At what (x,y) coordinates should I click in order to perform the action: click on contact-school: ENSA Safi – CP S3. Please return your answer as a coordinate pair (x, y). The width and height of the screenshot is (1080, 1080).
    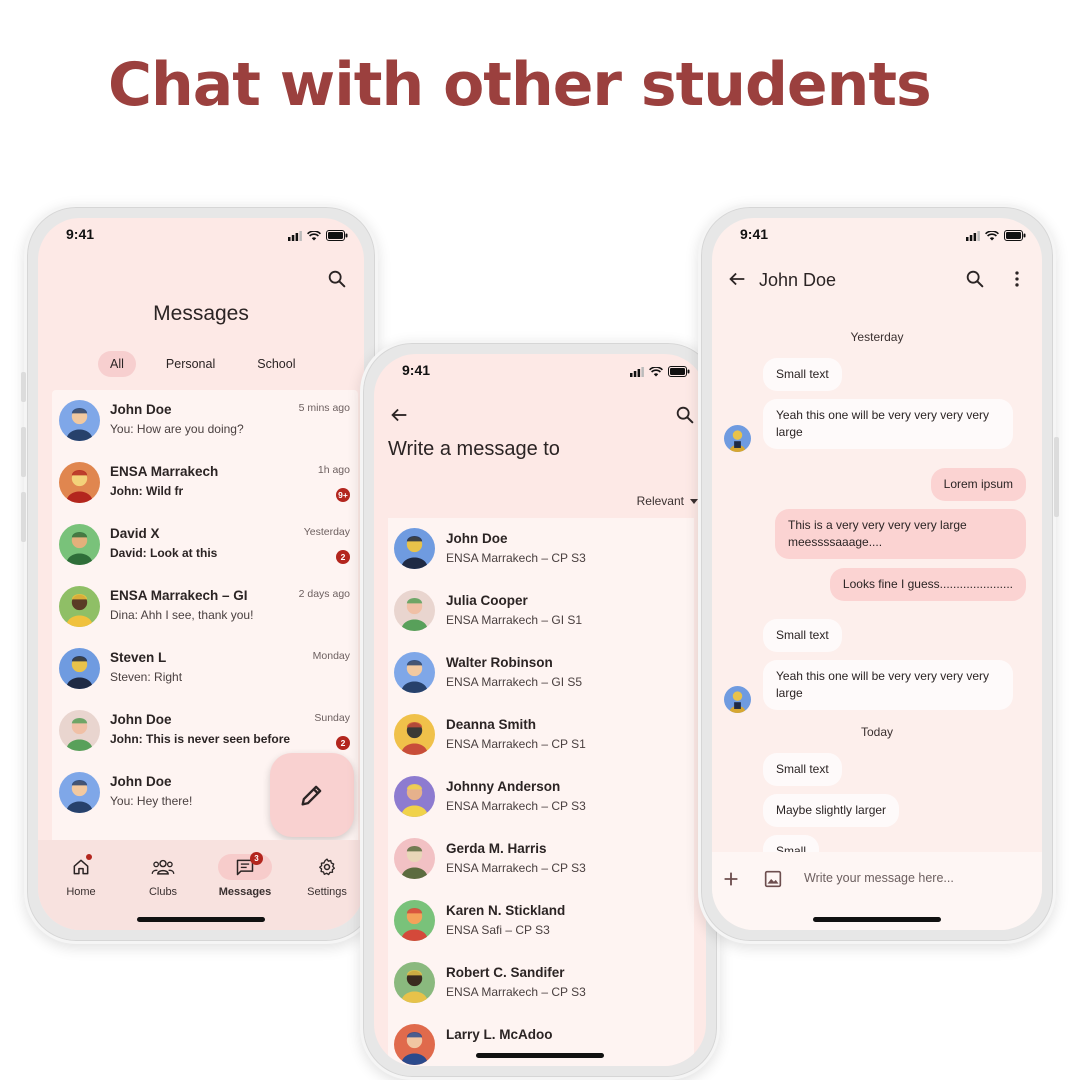
    Looking at the image, I should click on (498, 930).